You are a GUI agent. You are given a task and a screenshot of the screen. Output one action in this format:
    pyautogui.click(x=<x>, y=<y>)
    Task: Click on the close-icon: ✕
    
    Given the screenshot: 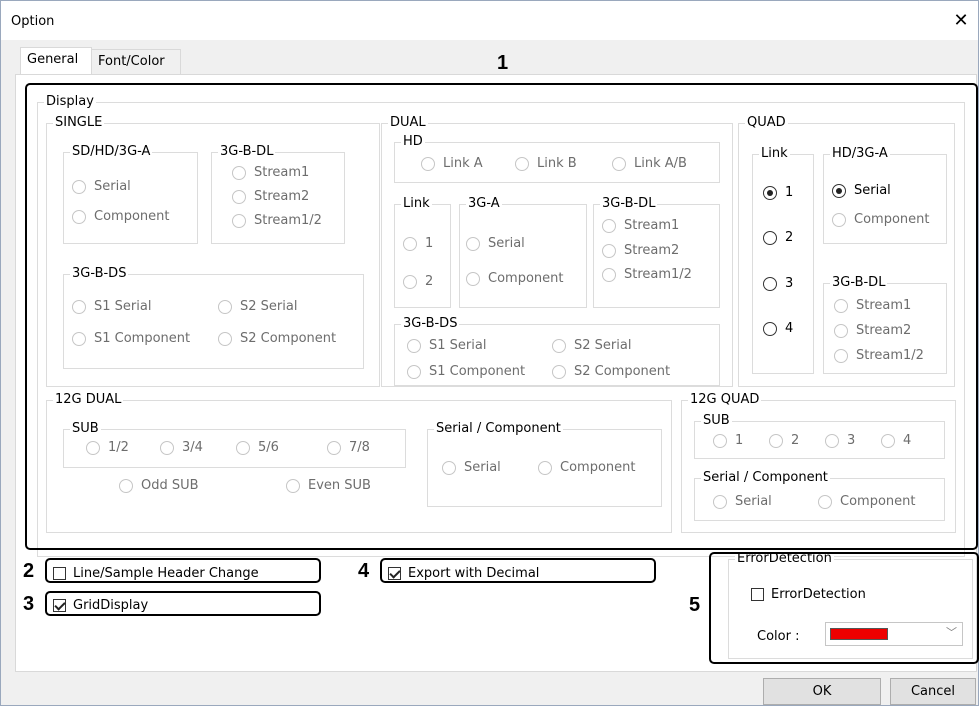 What is the action you would take?
    pyautogui.click(x=961, y=21)
    